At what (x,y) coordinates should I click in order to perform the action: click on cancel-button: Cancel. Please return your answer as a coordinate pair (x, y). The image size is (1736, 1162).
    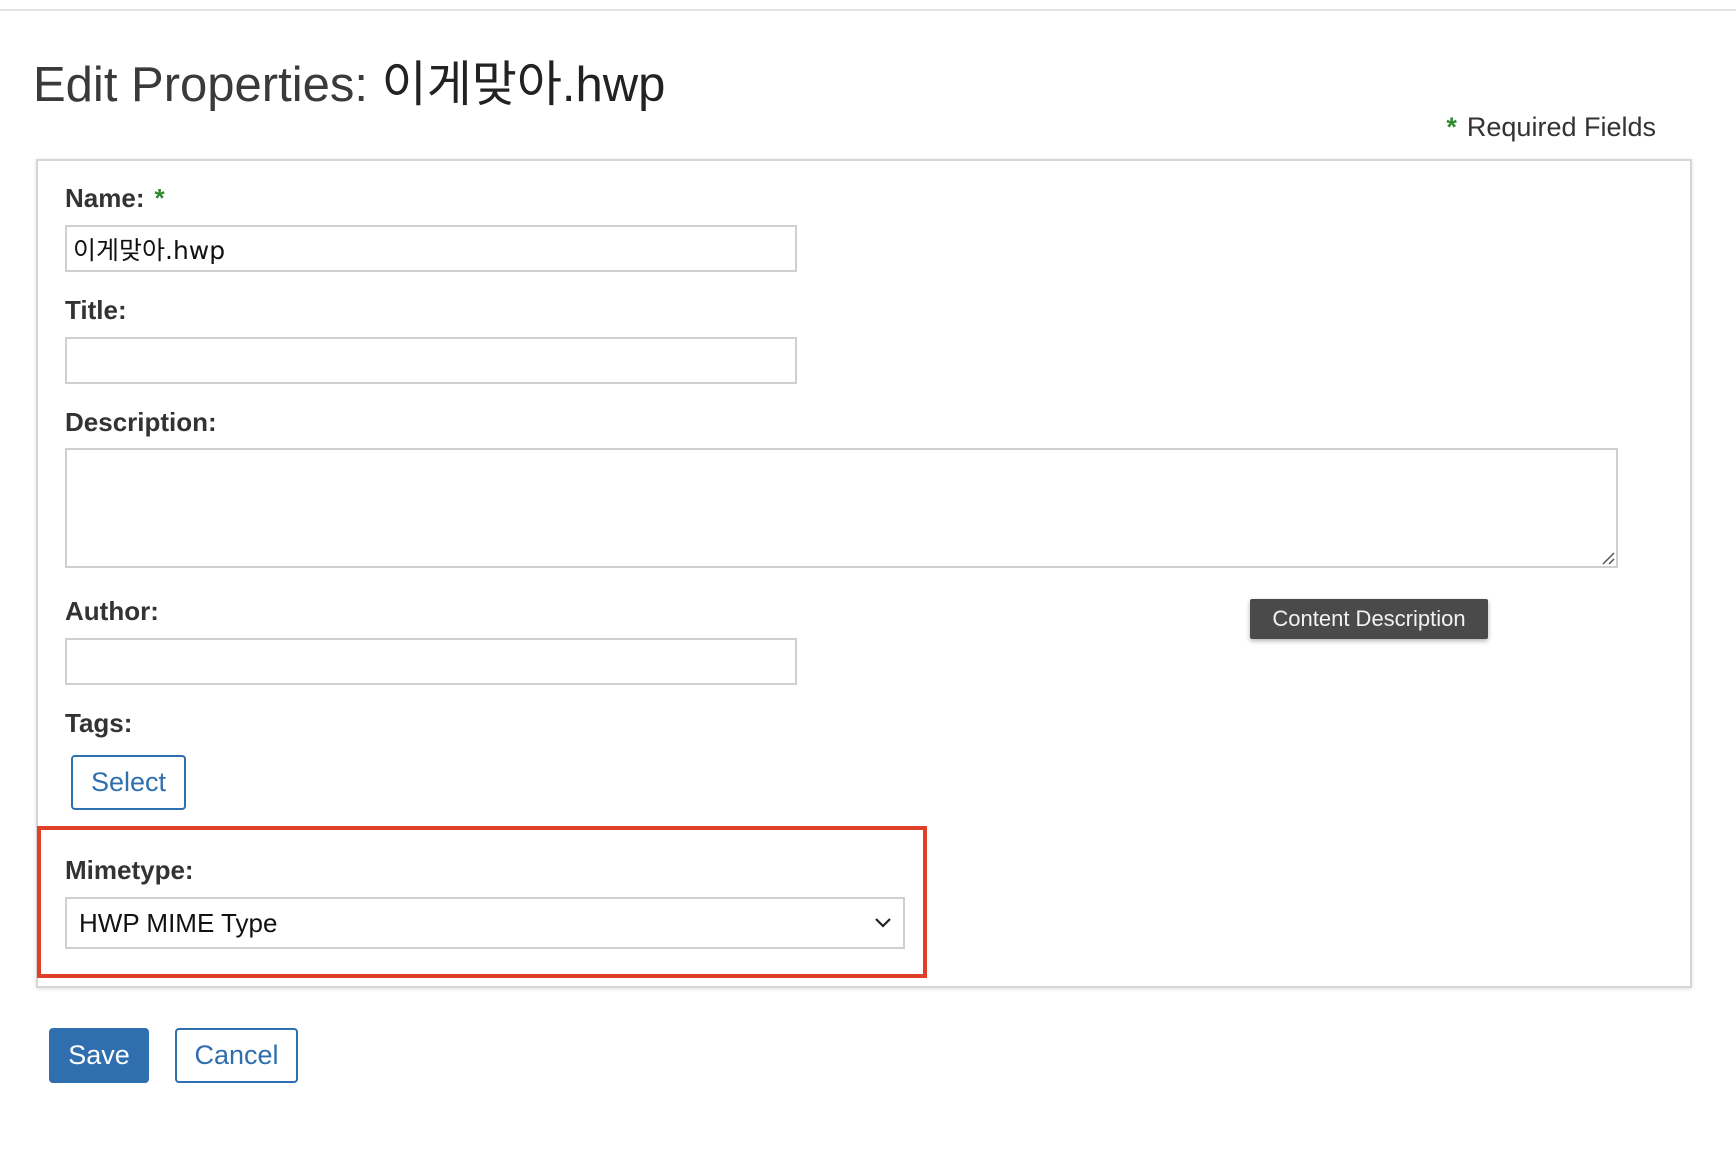
    Looking at the image, I should click on (236, 1055).